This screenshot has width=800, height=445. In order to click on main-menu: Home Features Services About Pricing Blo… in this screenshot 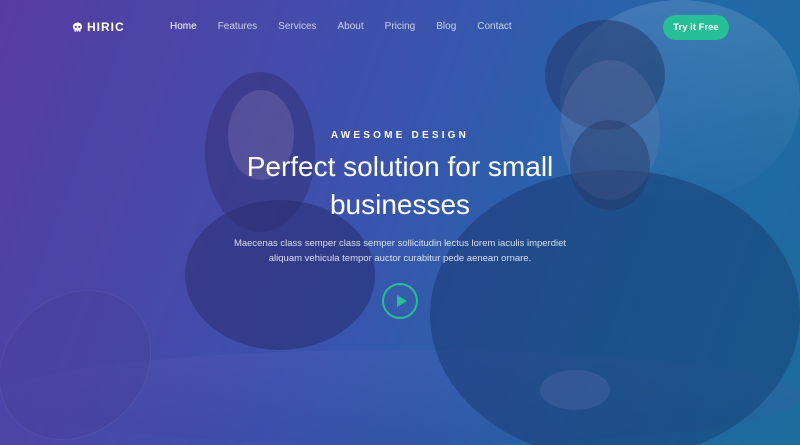, I will do `click(351, 26)`.